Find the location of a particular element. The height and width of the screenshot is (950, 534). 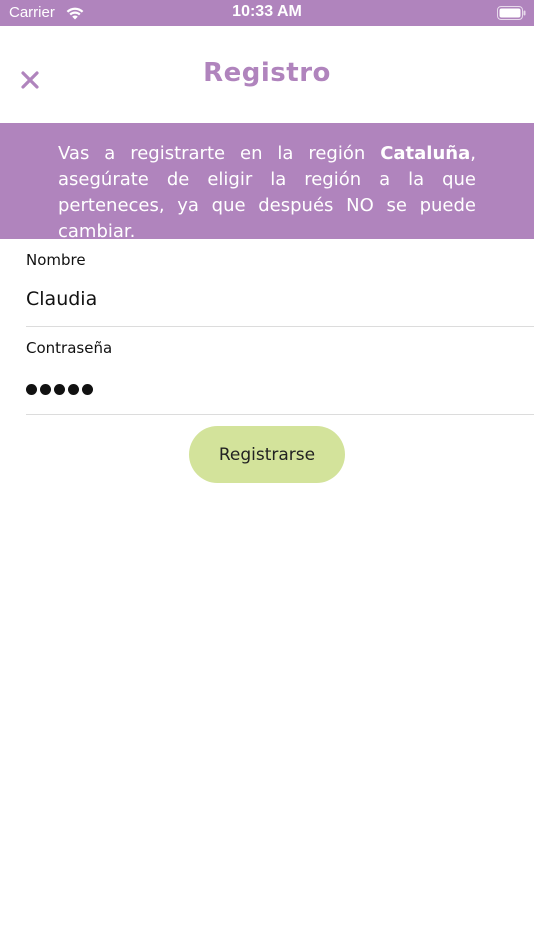

nav-bar: Registro is located at coordinates (267, 74).